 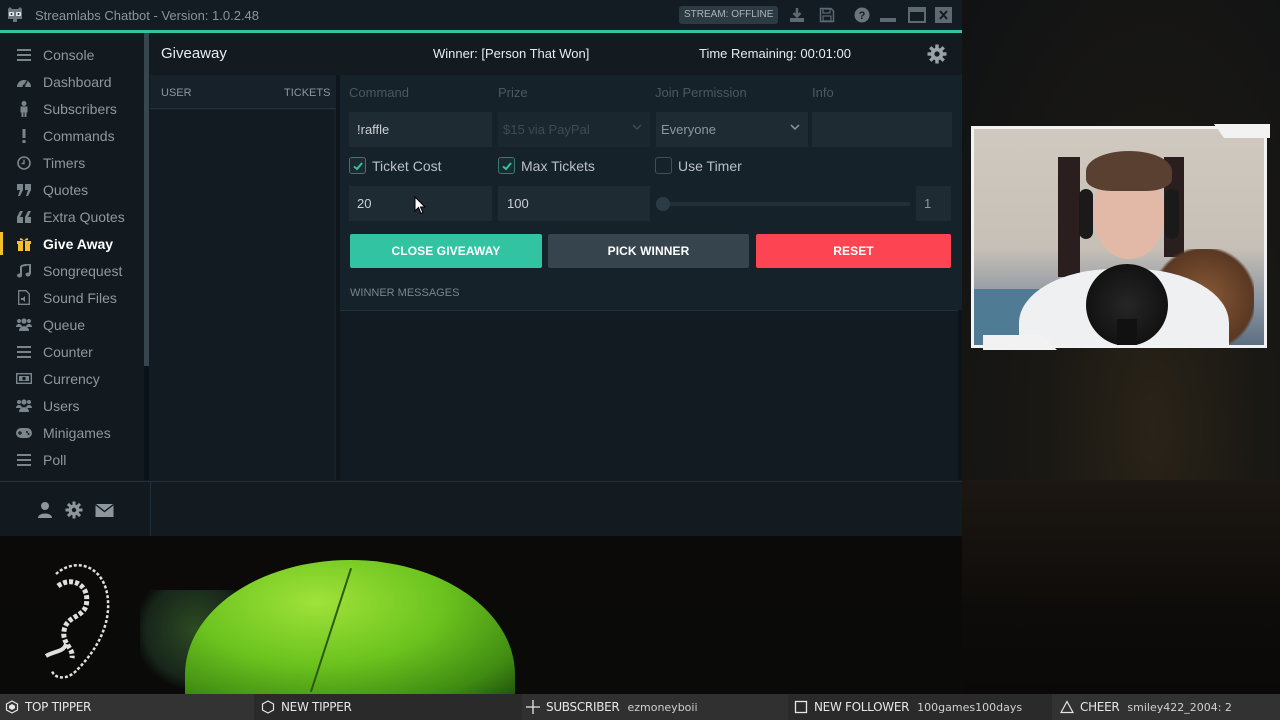 I want to click on sidebar-item-label: Currency, so click(x=71, y=378).